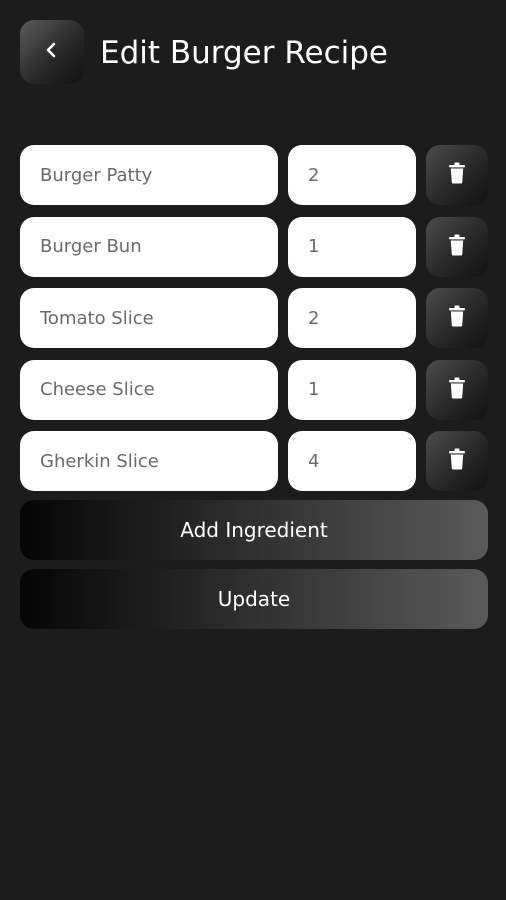 The image size is (506, 900). I want to click on chevron-left-icon, so click(52, 52).